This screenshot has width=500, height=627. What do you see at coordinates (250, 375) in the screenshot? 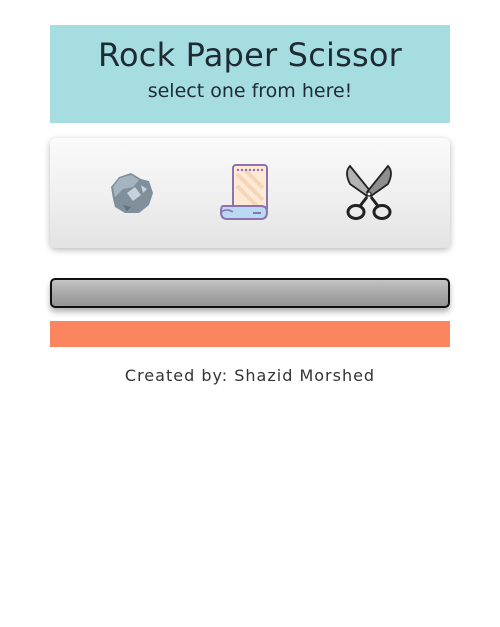
I see `footer-credit: Created by: Shazid Morshed` at bounding box center [250, 375].